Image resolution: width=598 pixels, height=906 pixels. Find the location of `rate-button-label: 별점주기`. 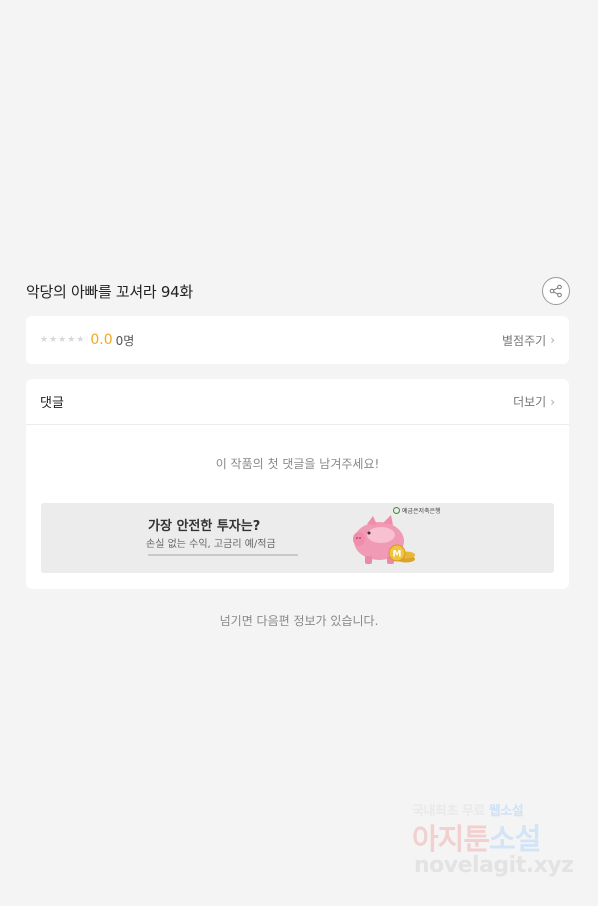

rate-button-label: 별점주기 is located at coordinates (524, 340).